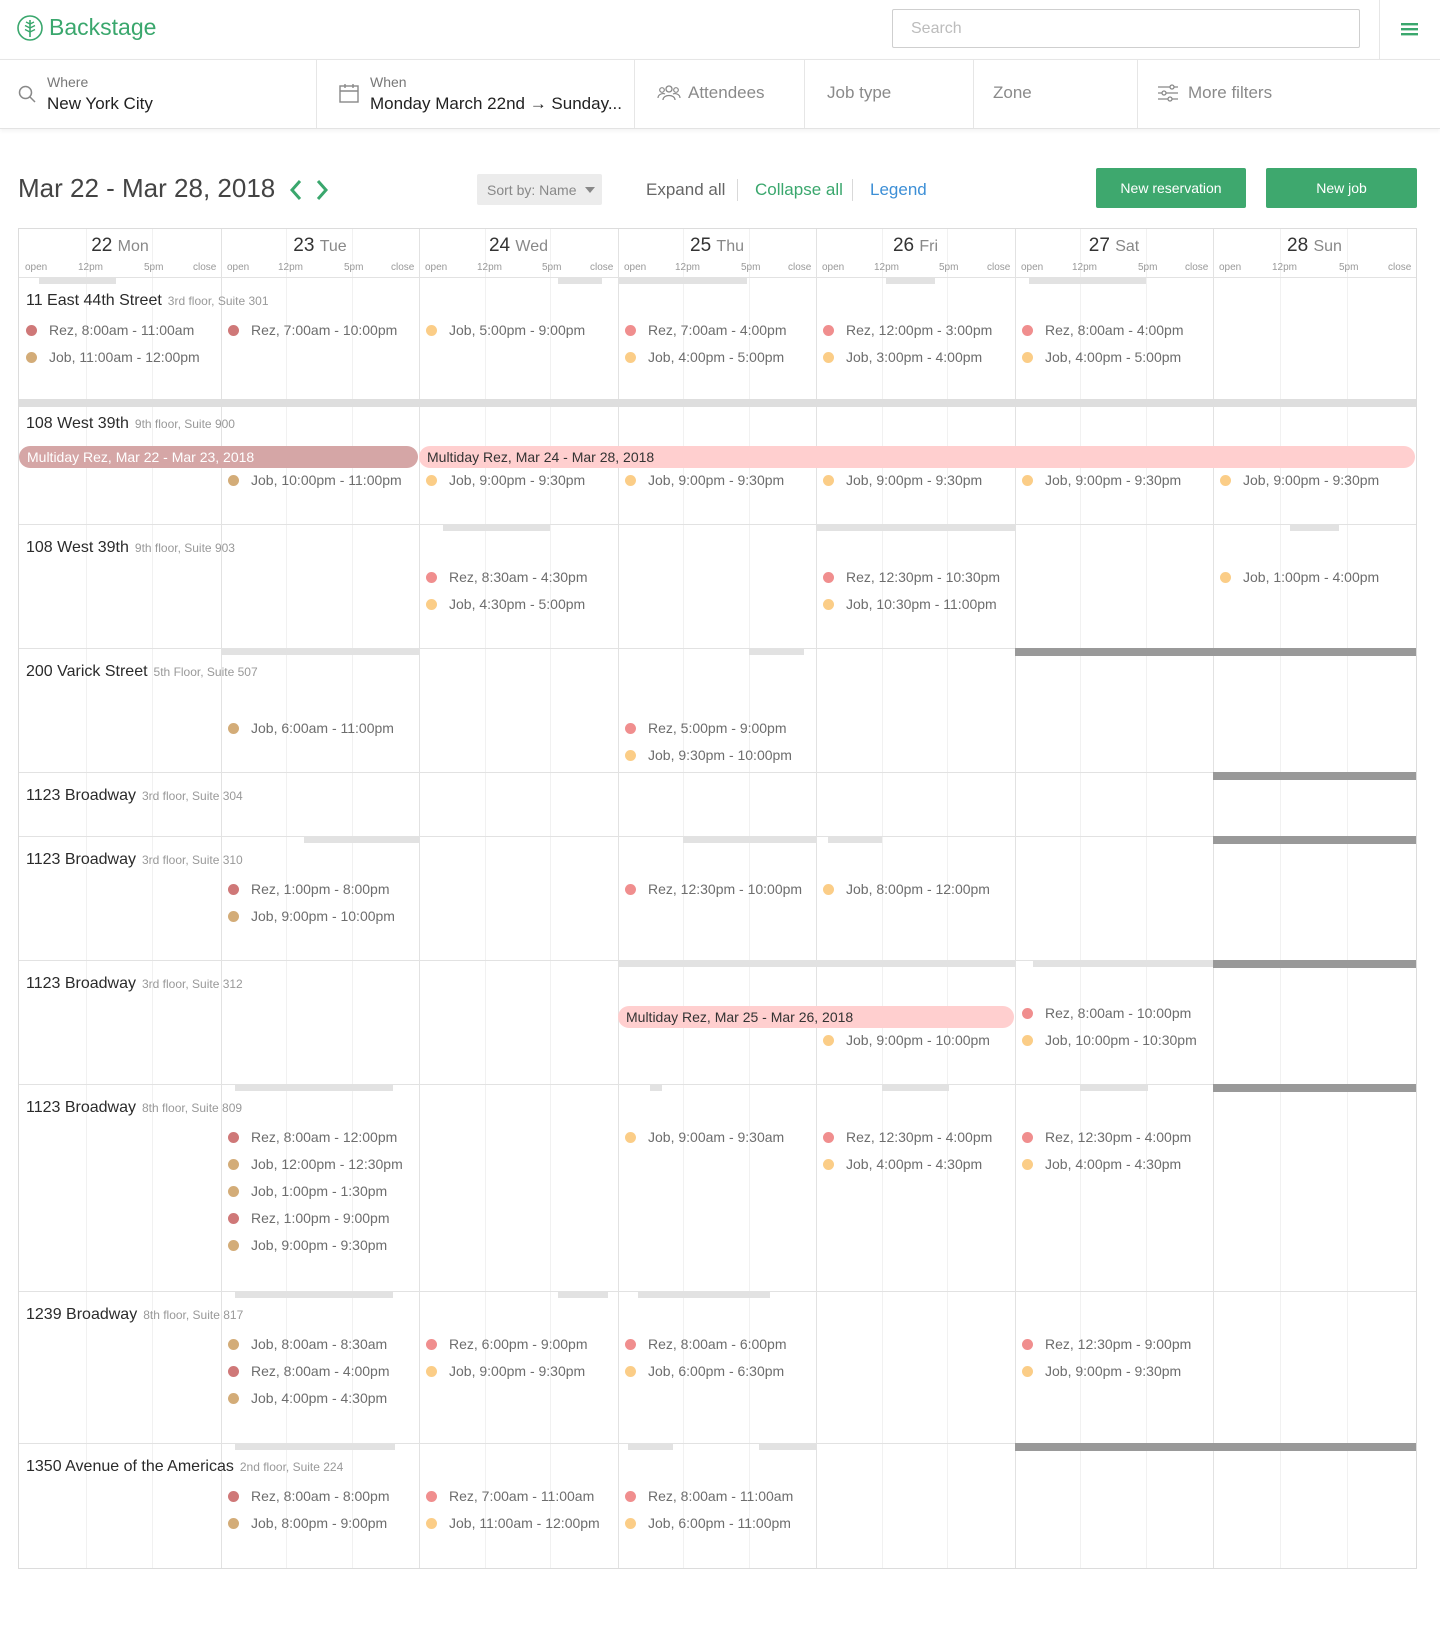  I want to click on job-item: Job, 6:00pm - 6:30pm, so click(704, 1371).